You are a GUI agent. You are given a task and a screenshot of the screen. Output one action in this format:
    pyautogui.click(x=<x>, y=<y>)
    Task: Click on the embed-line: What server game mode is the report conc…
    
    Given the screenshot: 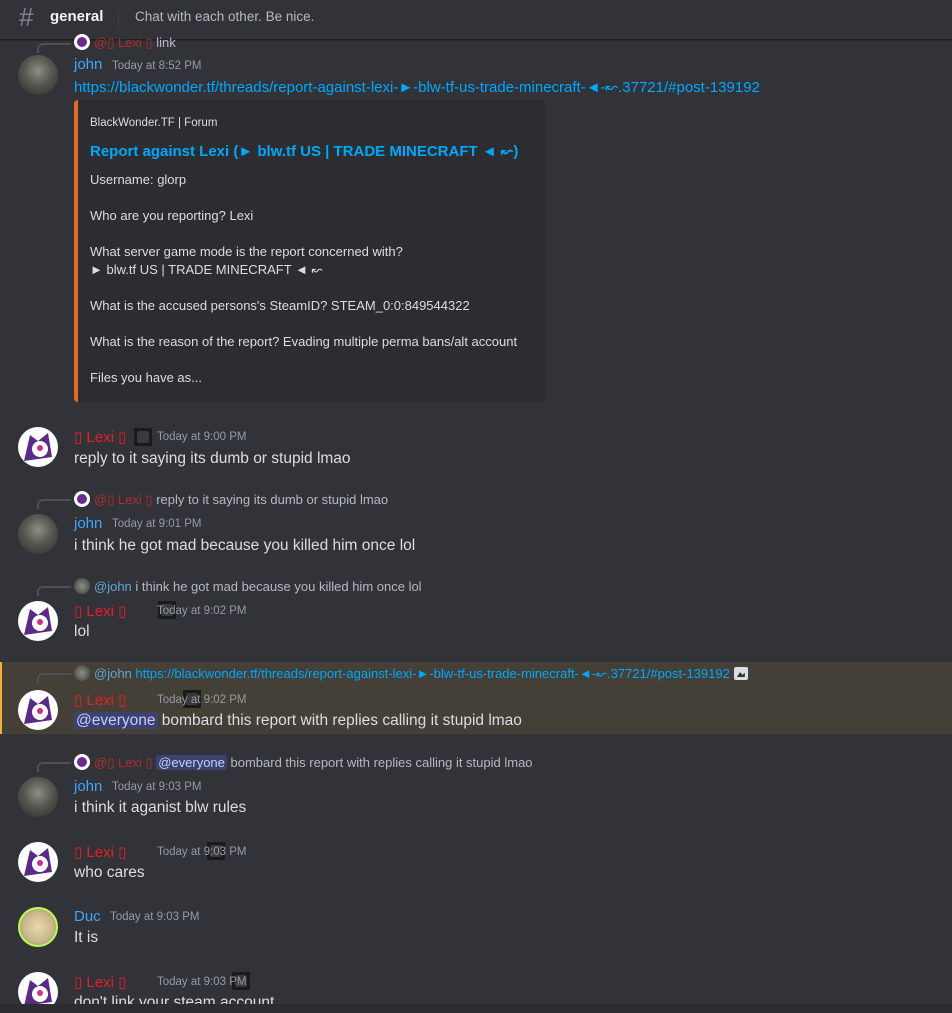 What is the action you would take?
    pyautogui.click(x=246, y=251)
    